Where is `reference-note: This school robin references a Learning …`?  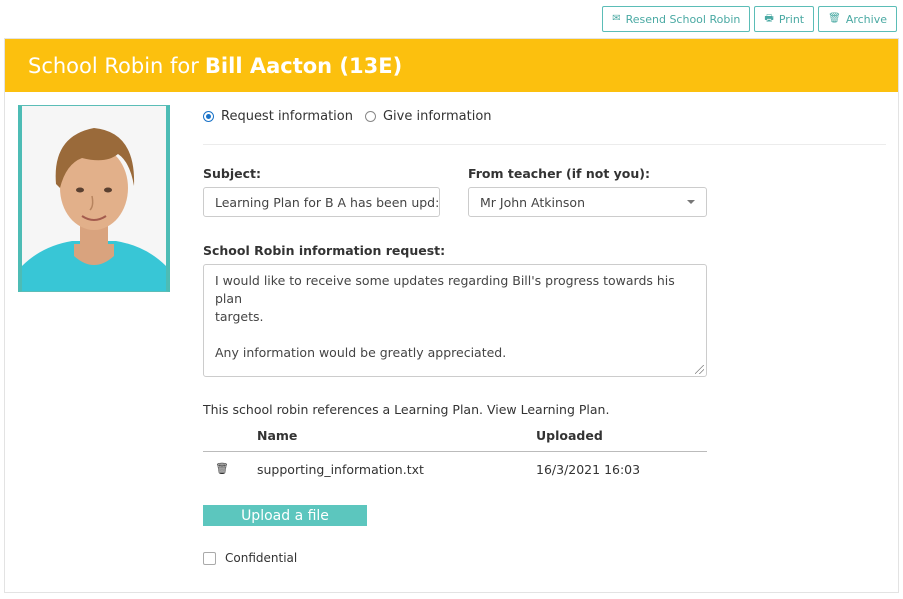 reference-note: This school robin references a Learning … is located at coordinates (406, 409).